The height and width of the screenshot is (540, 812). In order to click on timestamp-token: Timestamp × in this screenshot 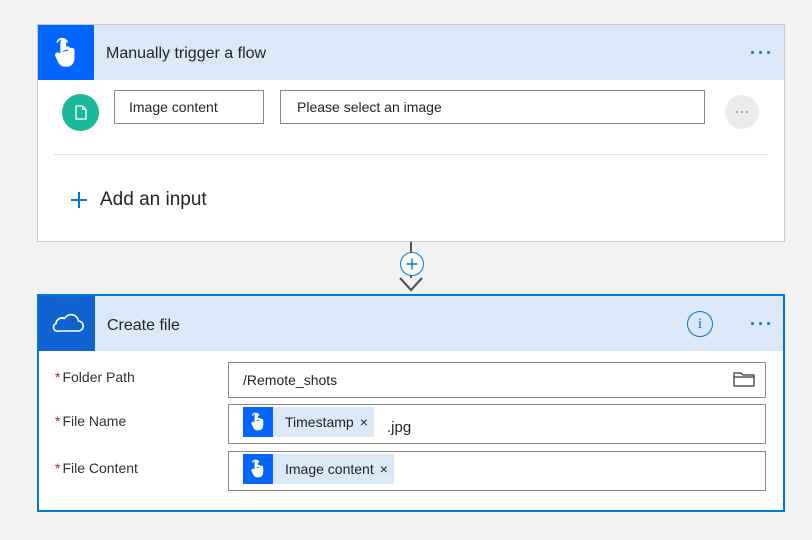, I will do `click(308, 422)`.